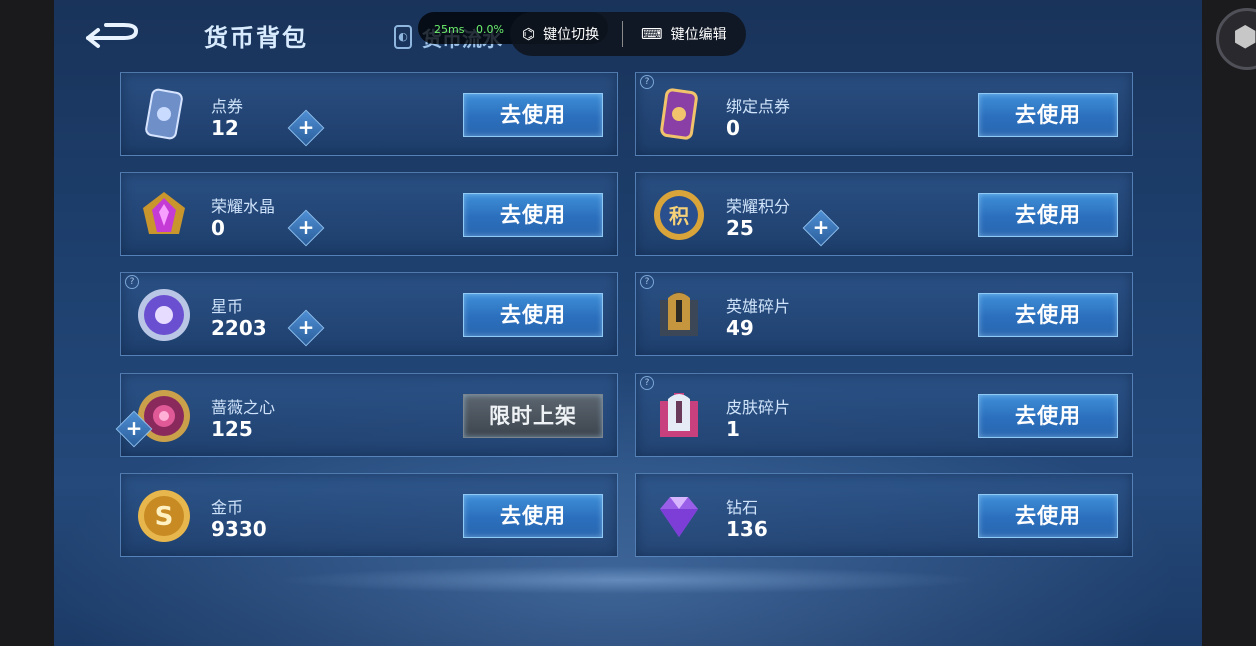  What do you see at coordinates (529, 34) in the screenshot?
I see `gamepad-switch-icon: ⌬` at bounding box center [529, 34].